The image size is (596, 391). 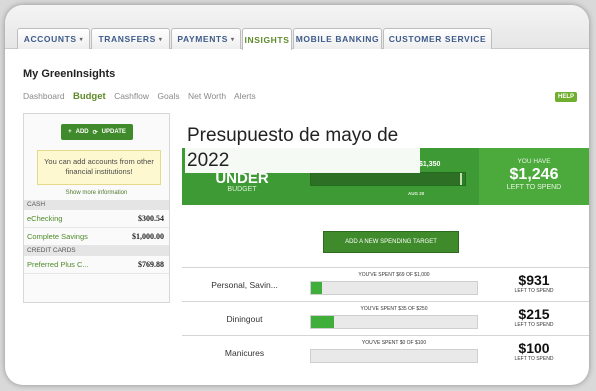 I want to click on account-name: eChecking, so click(x=45, y=218).